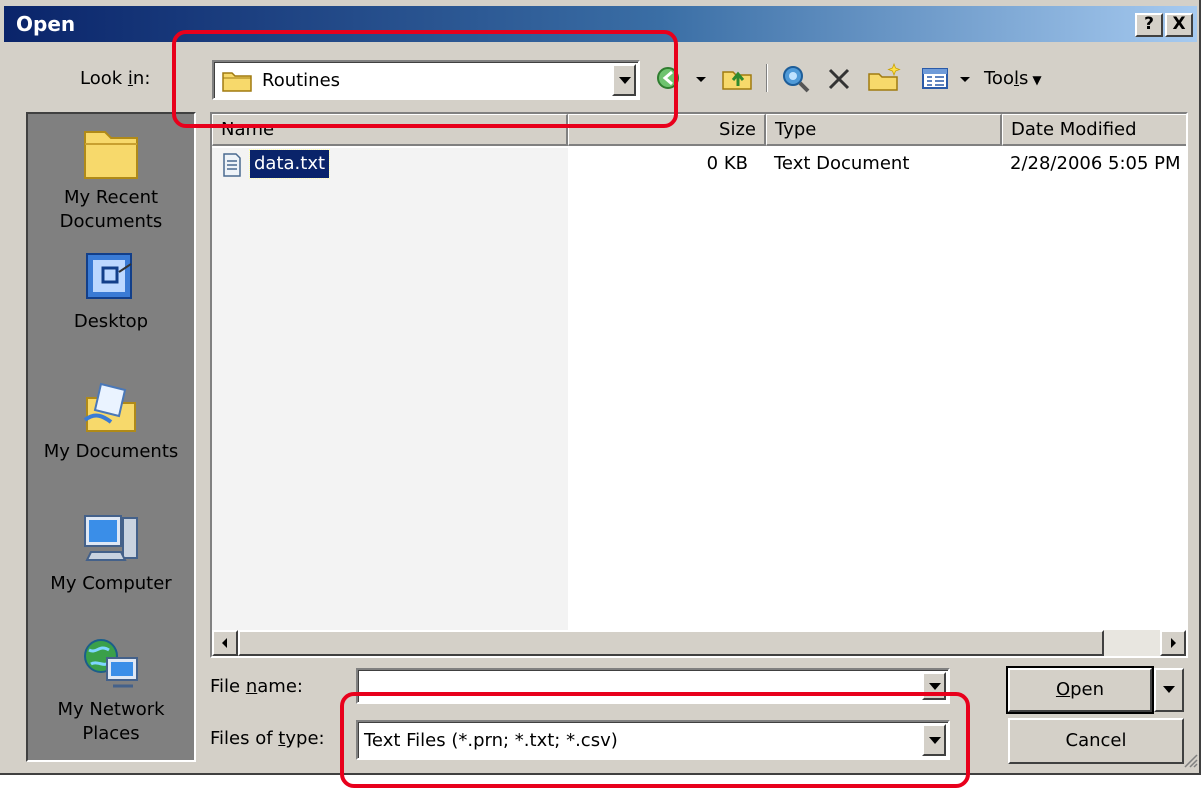 The width and height of the screenshot is (1201, 789). I want to click on column-header-date-modified: Date Modified, so click(1094, 130).